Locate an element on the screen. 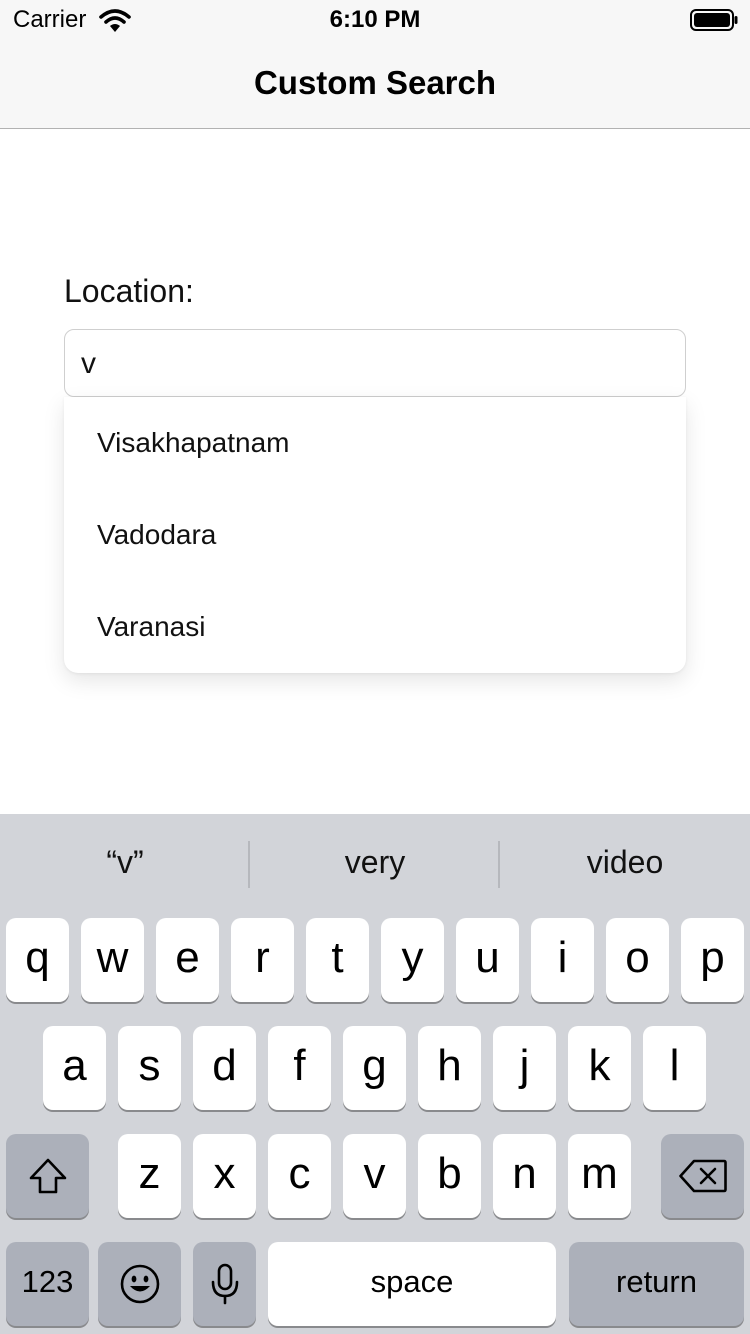 The width and height of the screenshot is (750, 1334). suggestion-label: Vadodara is located at coordinates (157, 534).